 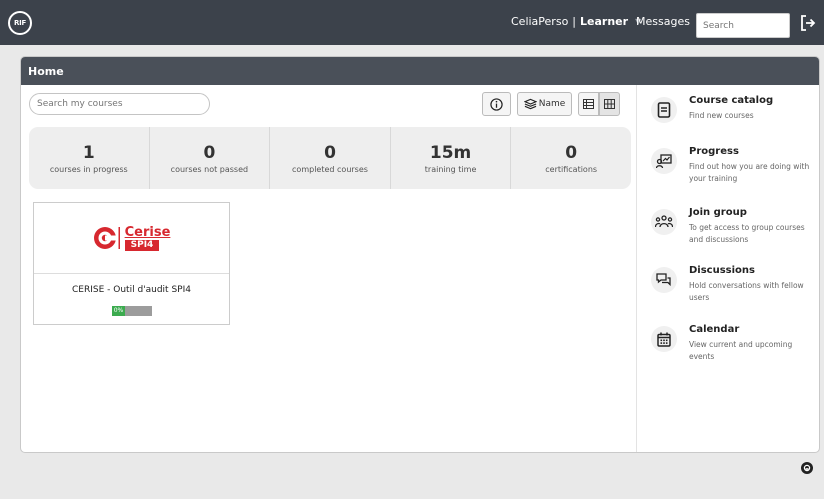 What do you see at coordinates (743, 25) in the screenshot?
I see `global-search-input` at bounding box center [743, 25].